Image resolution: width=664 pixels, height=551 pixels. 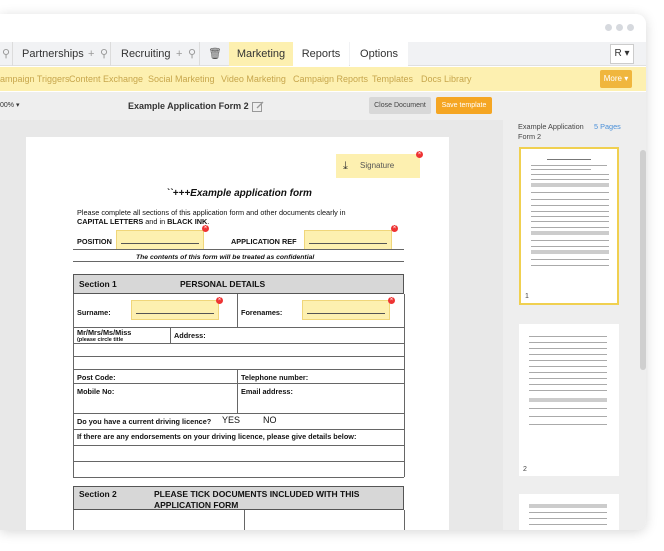 I want to click on forenames-label: Forenames:, so click(x=262, y=312).